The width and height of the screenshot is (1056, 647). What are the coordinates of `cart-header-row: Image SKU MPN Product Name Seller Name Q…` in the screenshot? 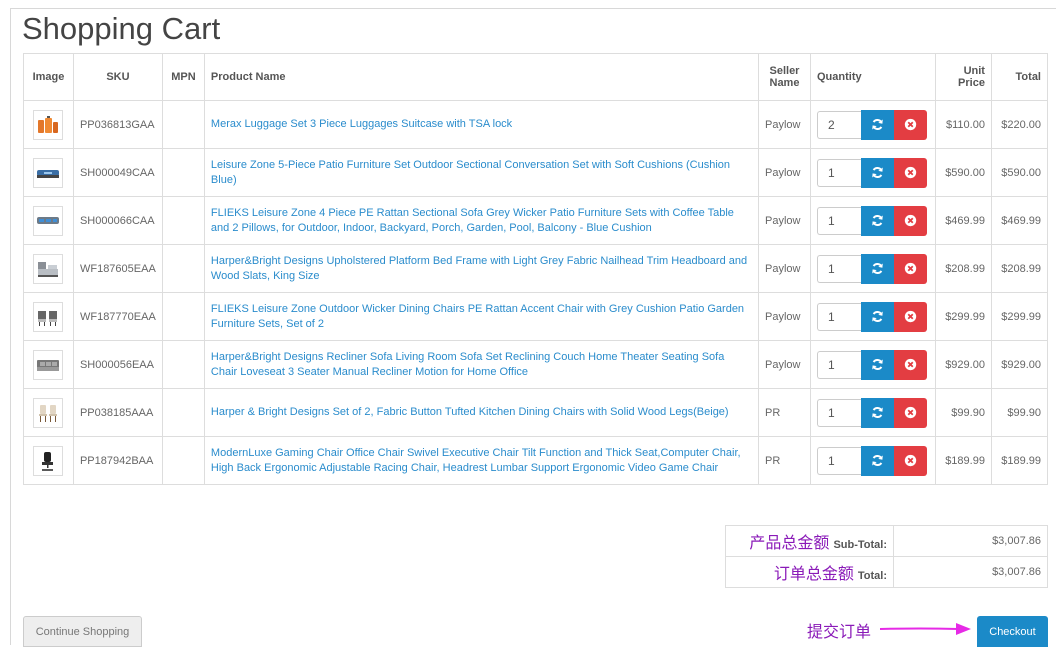 It's located at (536, 77).